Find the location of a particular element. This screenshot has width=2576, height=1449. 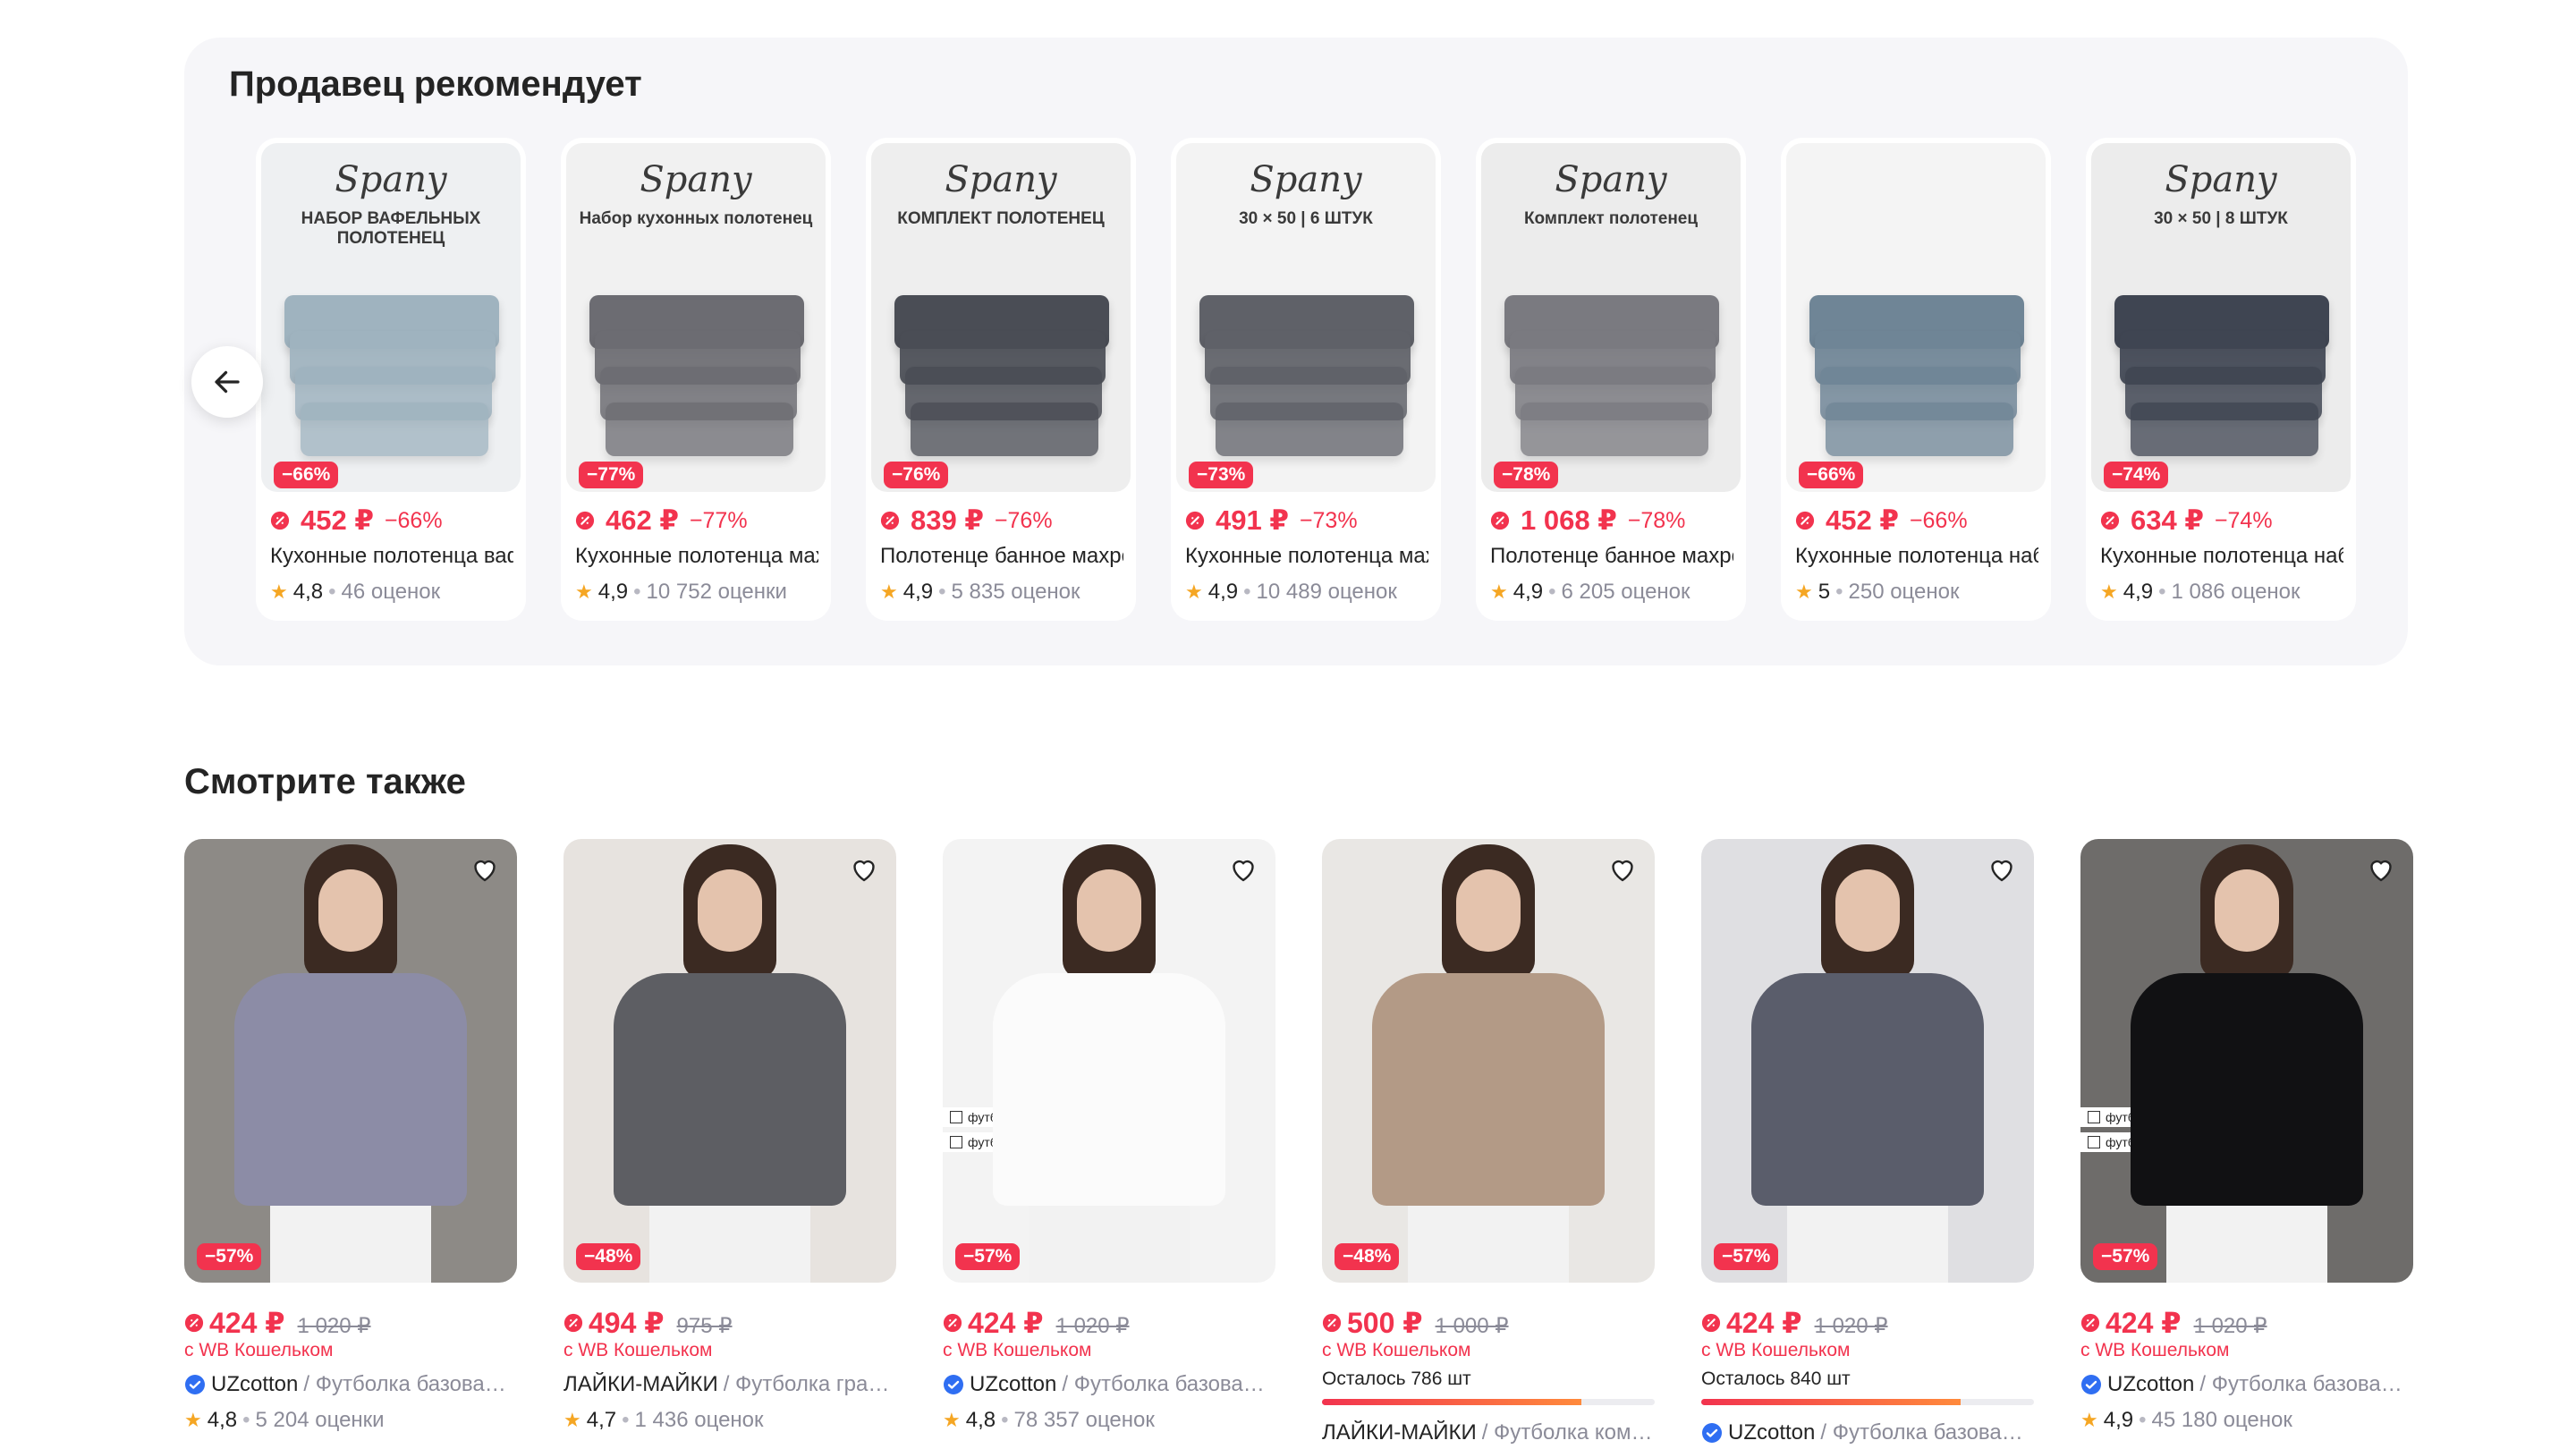

price: 839 ₽ is located at coordinates (947, 520).